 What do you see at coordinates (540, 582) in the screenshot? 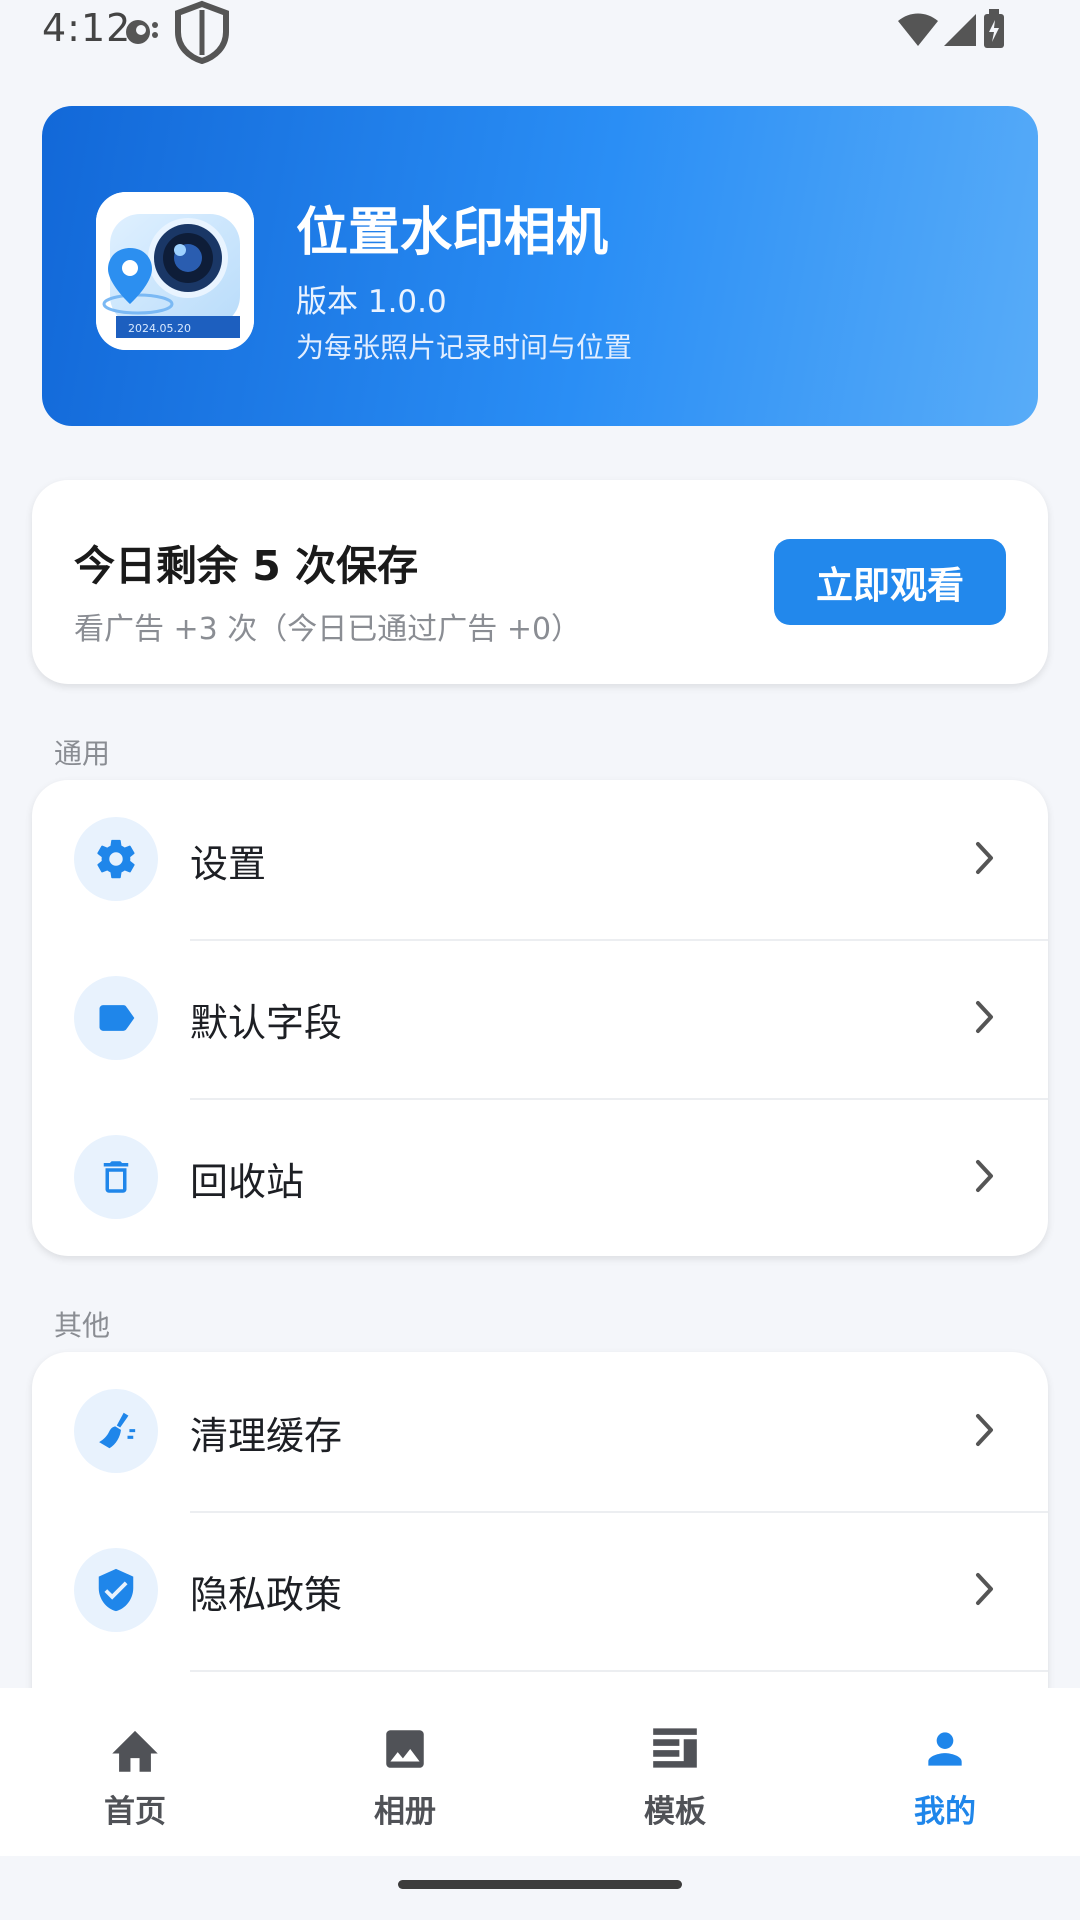
I see `save-quota-card: 今日剩余 5 次保存 看广告 +3 次（今日已通过广告 +0） 立即观看` at bounding box center [540, 582].